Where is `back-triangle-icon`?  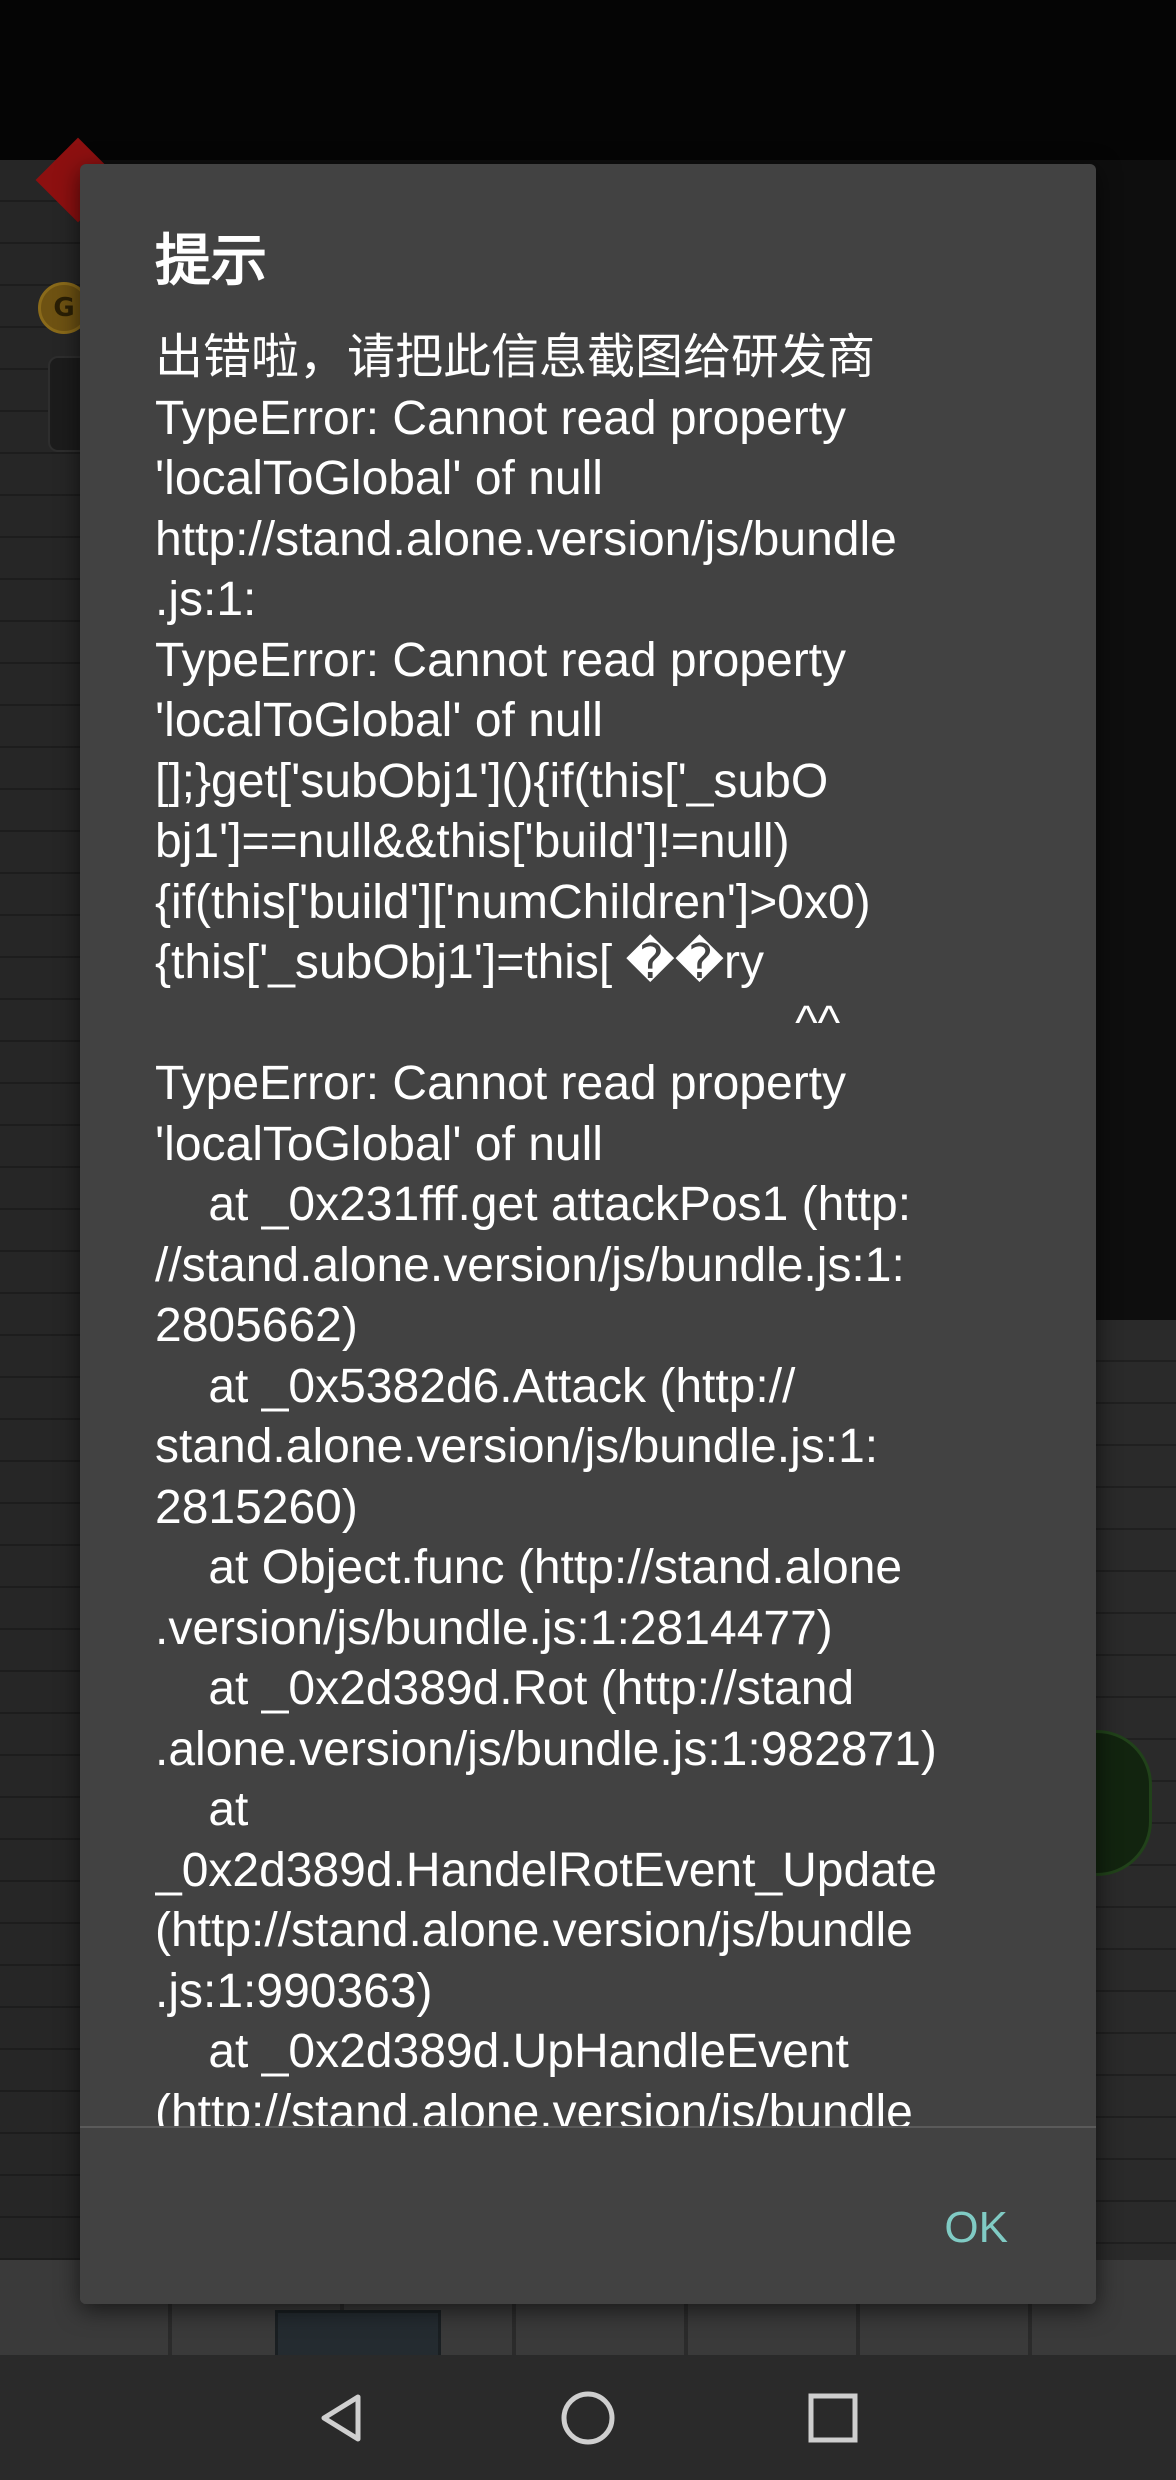
back-triangle-icon is located at coordinates (341, 2418).